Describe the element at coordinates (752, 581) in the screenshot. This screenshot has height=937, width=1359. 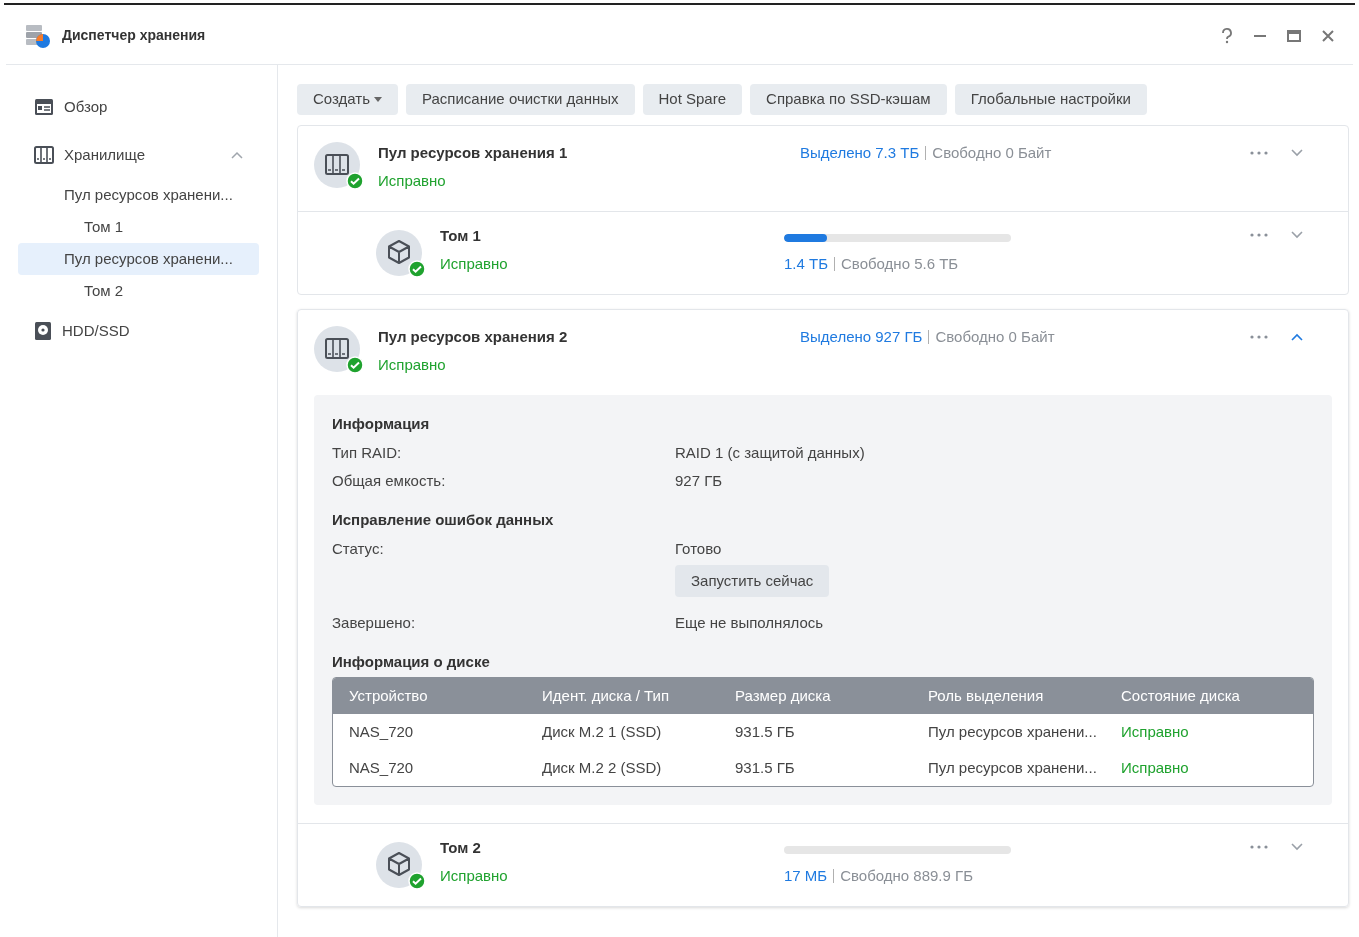
I see `run-now-button: Запустить сейчас` at that location.